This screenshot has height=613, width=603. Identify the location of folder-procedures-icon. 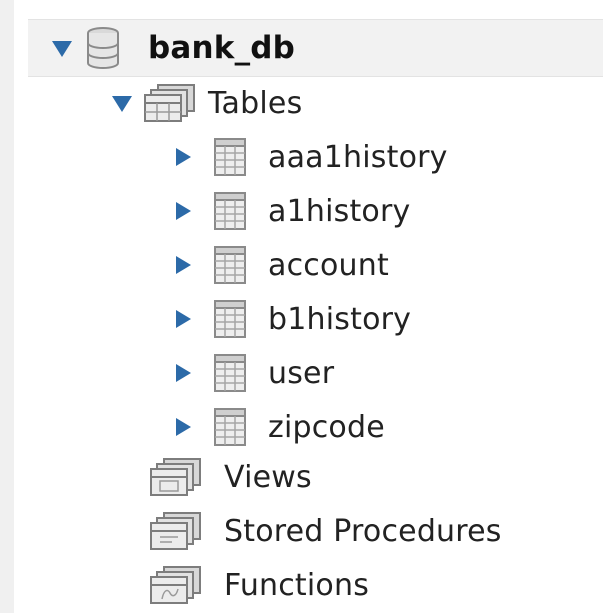
(176, 531).